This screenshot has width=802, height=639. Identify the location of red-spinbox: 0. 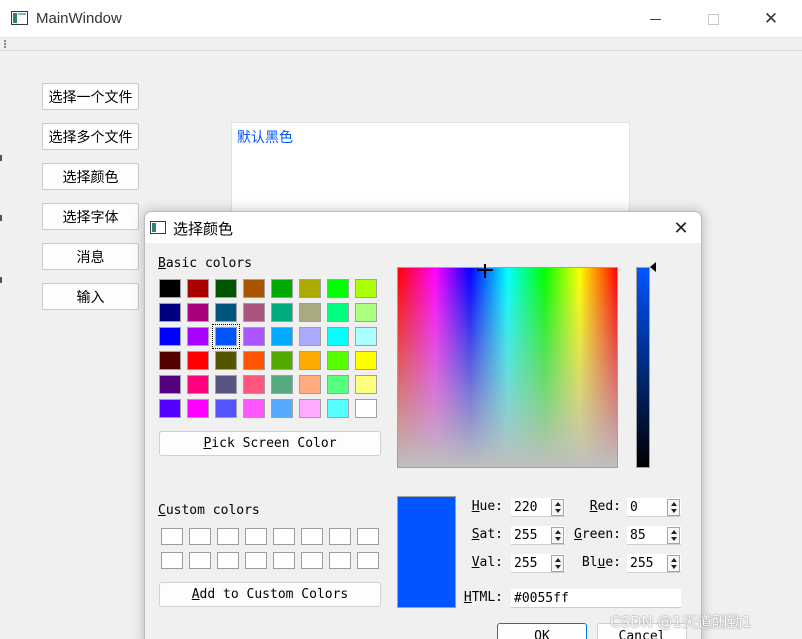
(654, 507).